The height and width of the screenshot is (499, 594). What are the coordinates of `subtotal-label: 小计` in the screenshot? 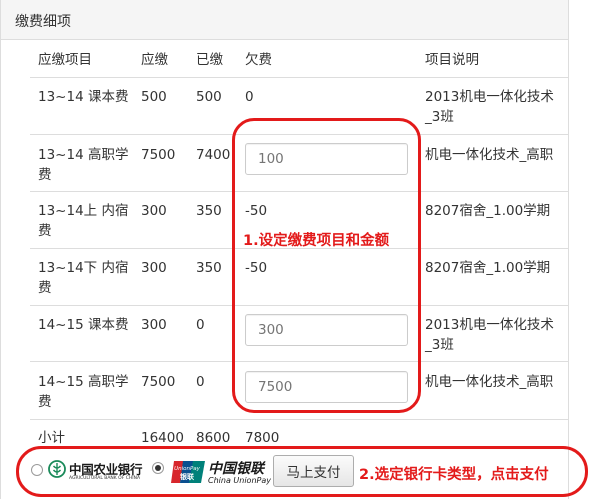 It's located at (51, 438).